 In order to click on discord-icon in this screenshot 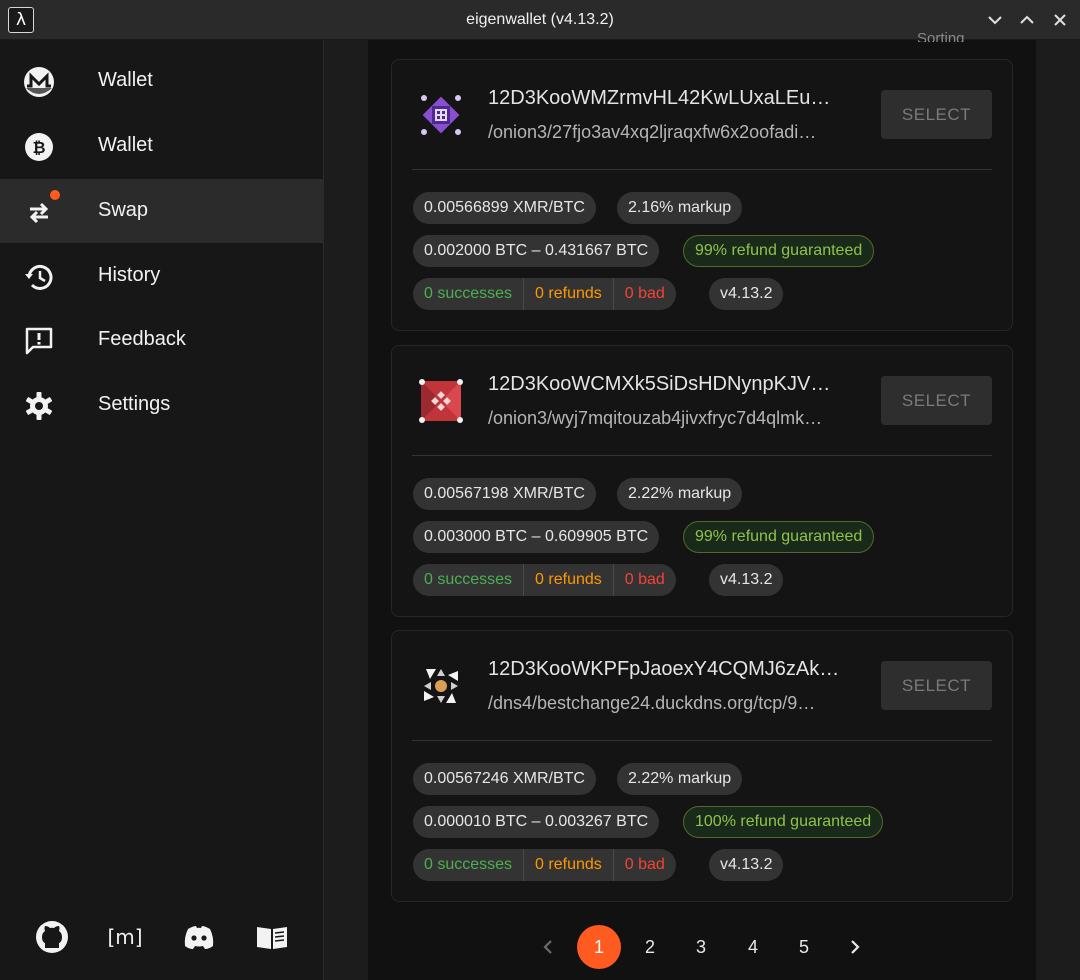, I will do `click(199, 937)`.